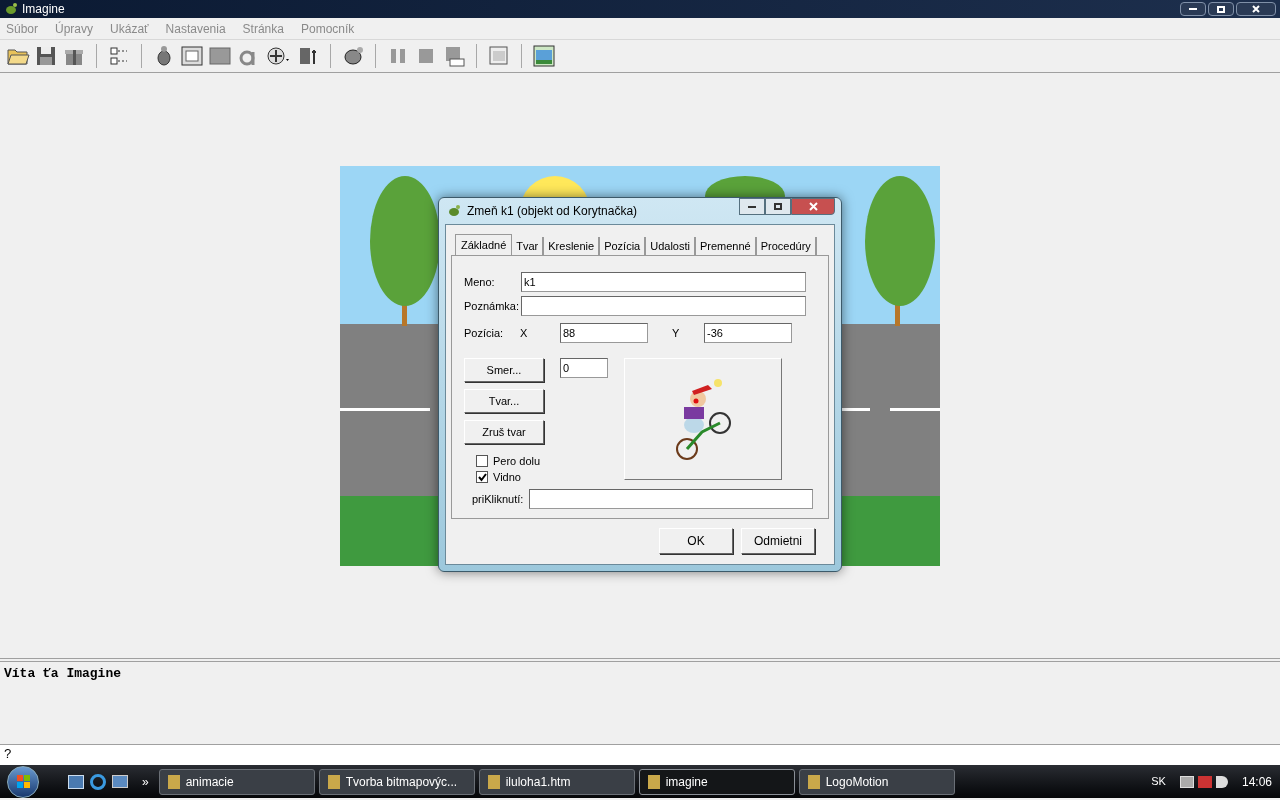  What do you see at coordinates (786, 246) in the screenshot?
I see `tab: Procedúry` at bounding box center [786, 246].